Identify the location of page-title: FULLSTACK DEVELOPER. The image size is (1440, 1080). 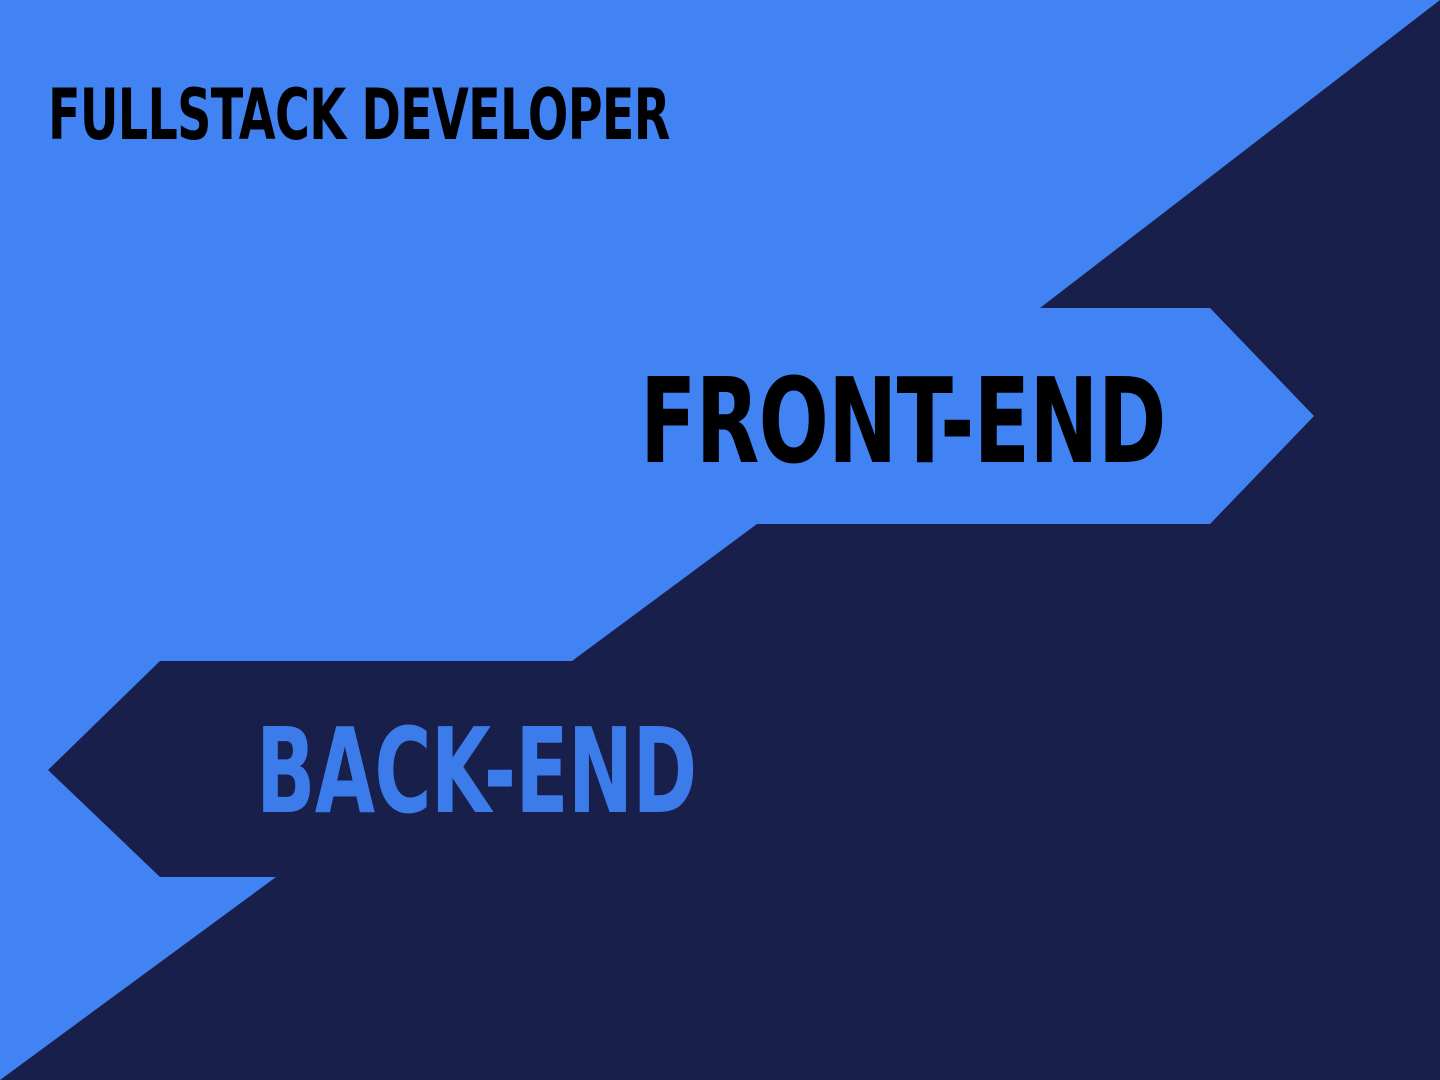
(359, 115).